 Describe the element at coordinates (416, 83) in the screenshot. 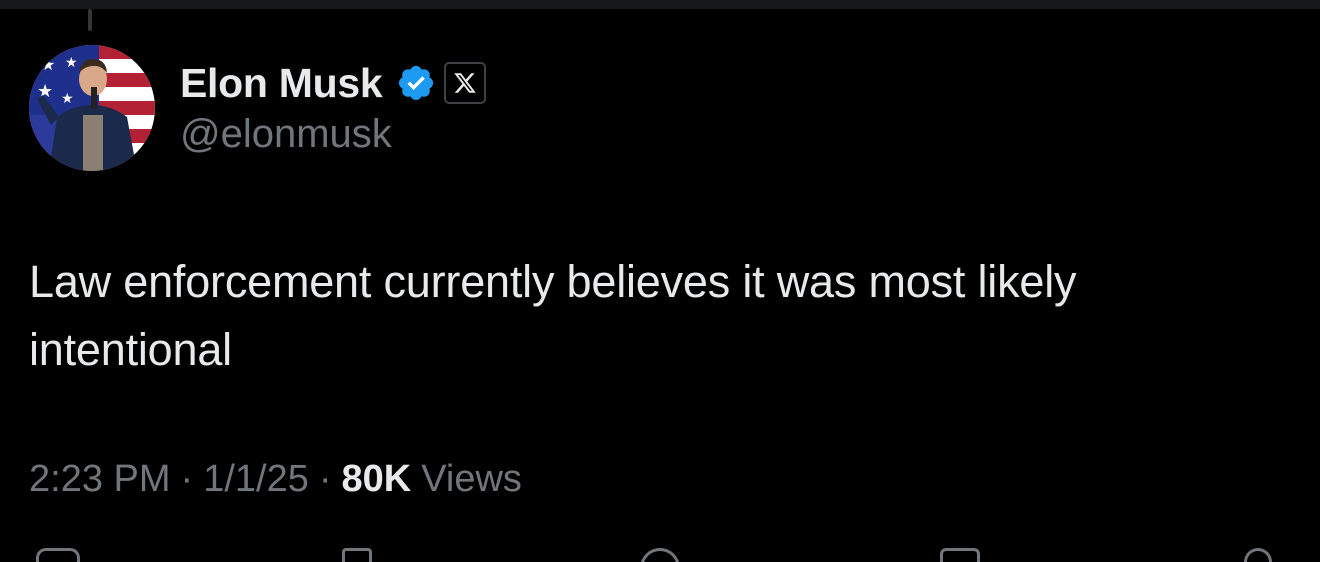

I see `verified-badge-icon` at that location.